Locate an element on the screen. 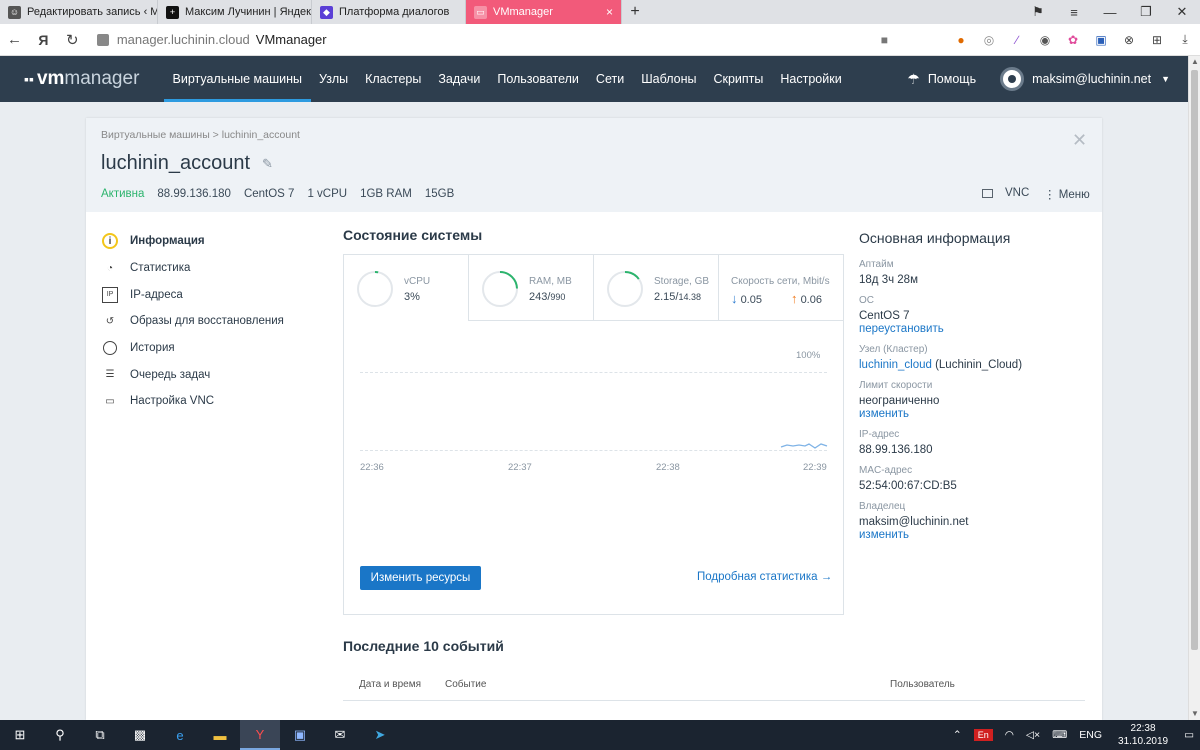 The height and width of the screenshot is (750, 1200). side-item-history: История is located at coordinates (212, 348).